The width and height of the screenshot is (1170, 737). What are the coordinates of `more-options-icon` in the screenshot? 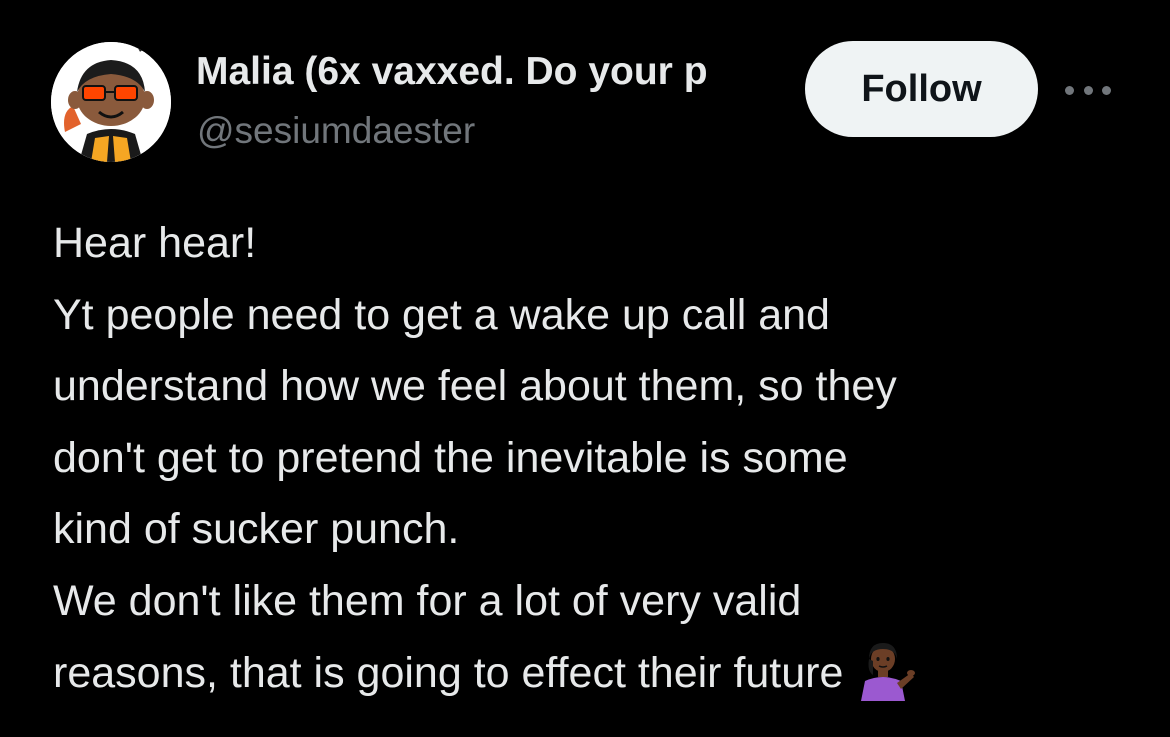 It's located at (1088, 90).